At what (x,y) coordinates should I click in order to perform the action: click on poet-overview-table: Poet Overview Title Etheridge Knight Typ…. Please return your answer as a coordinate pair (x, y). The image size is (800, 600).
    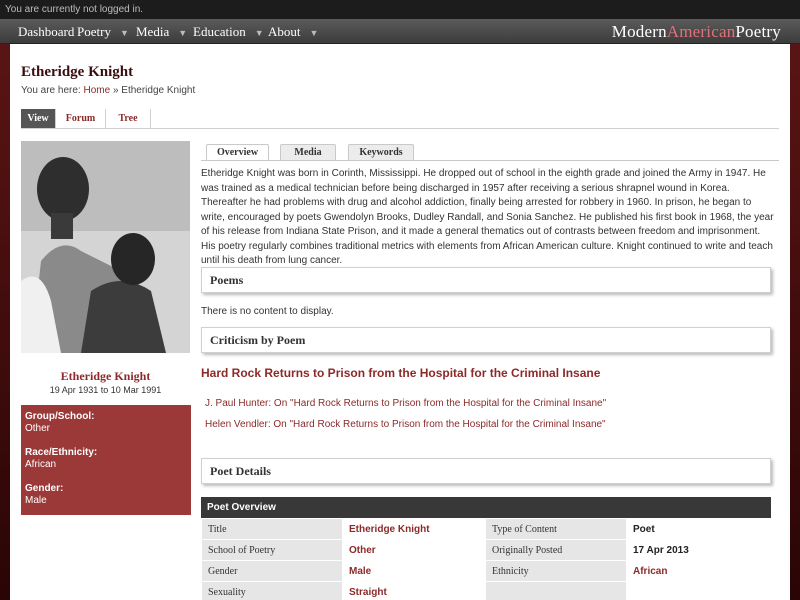
    Looking at the image, I should click on (486, 548).